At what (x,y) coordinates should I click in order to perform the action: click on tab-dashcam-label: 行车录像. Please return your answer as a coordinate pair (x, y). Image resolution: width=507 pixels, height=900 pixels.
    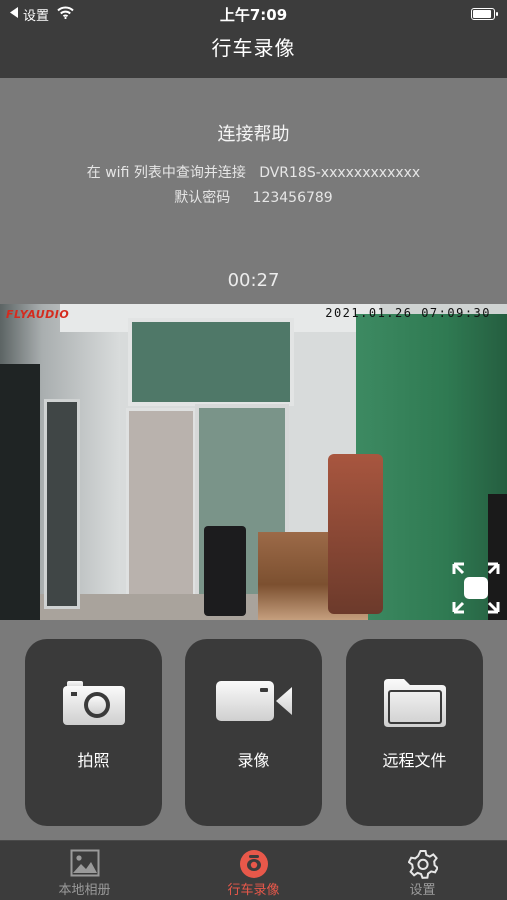
    Looking at the image, I should click on (253, 890).